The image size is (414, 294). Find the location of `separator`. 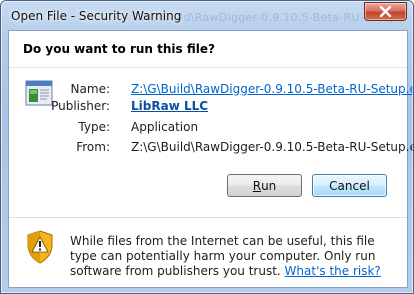

separator is located at coordinates (208, 217).